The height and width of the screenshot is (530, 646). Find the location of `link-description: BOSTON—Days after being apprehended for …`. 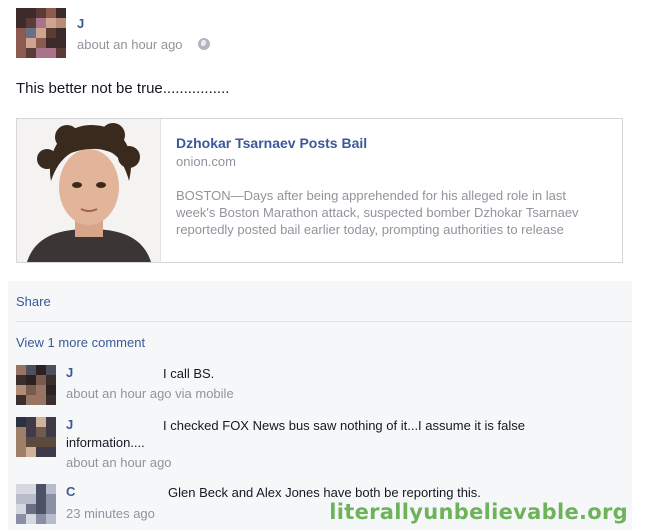

link-description: BOSTON—Days after being apprehended for … is located at coordinates (377, 212).